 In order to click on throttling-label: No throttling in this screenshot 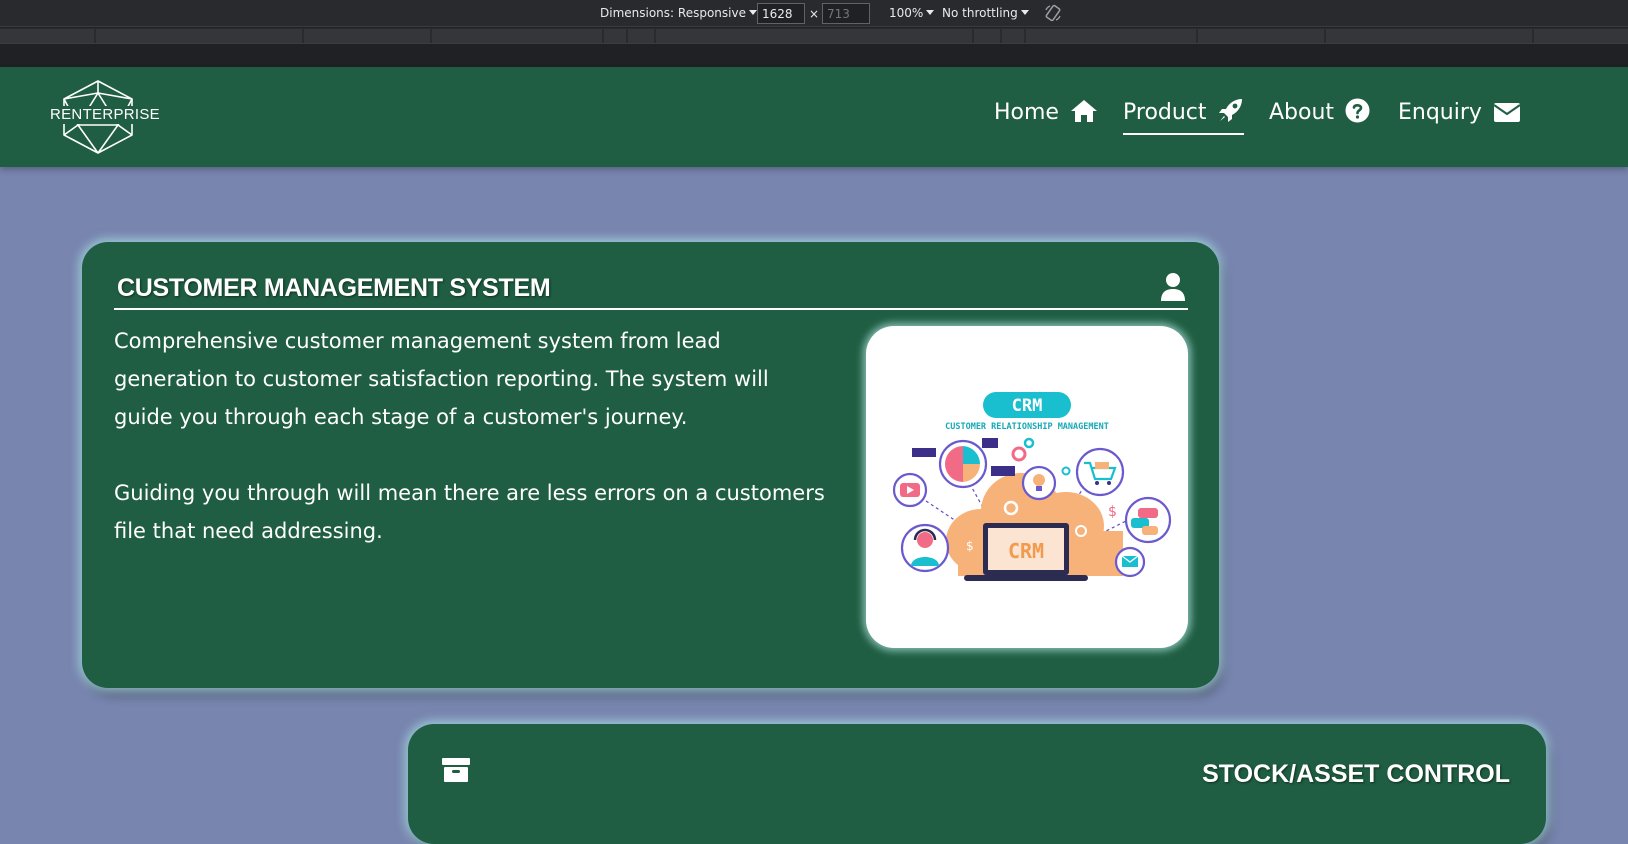, I will do `click(980, 13)`.